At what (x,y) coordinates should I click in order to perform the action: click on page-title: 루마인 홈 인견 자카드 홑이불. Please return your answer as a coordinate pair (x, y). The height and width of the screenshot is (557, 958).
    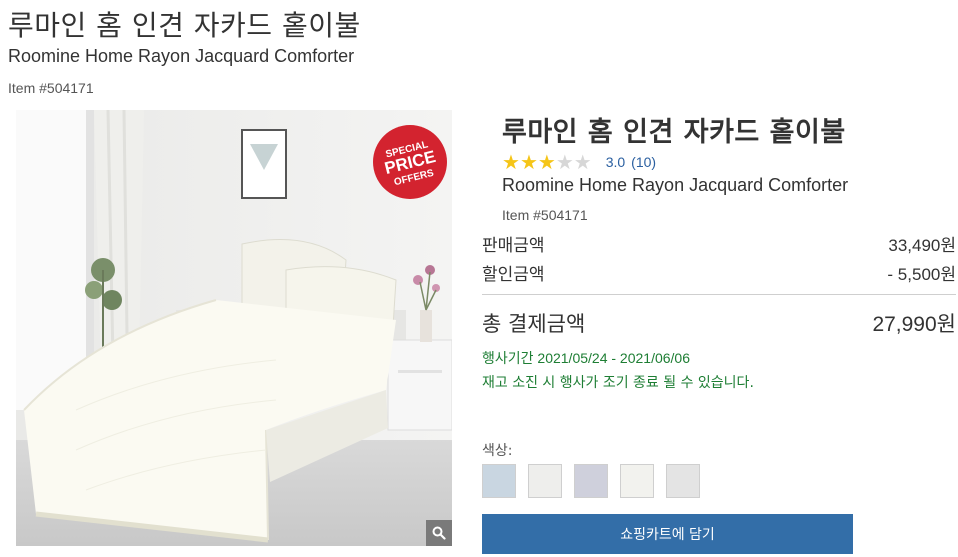
    Looking at the image, I should click on (184, 25).